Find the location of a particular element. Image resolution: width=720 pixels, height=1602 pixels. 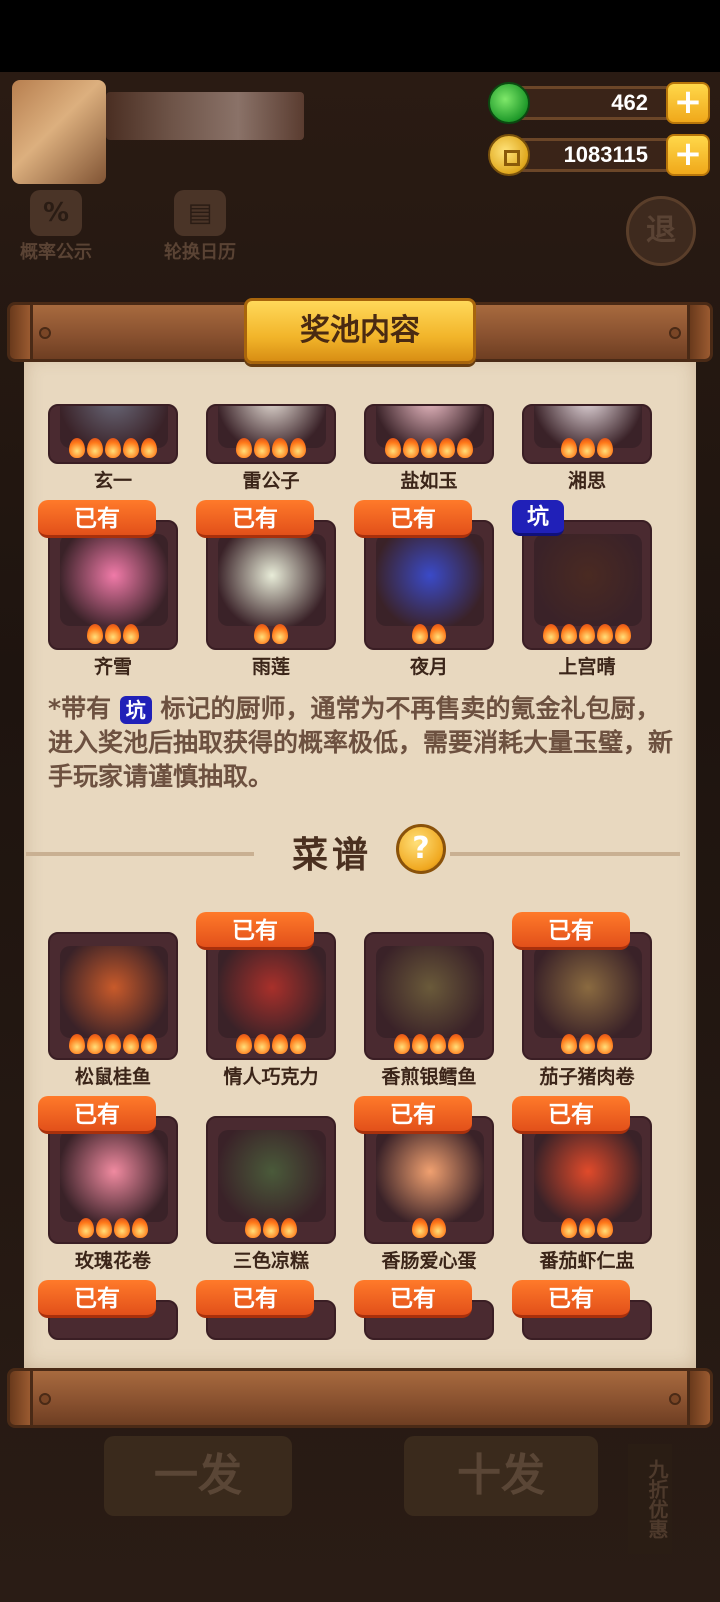

recipes-title: 菜谱 is located at coordinates (332, 855).